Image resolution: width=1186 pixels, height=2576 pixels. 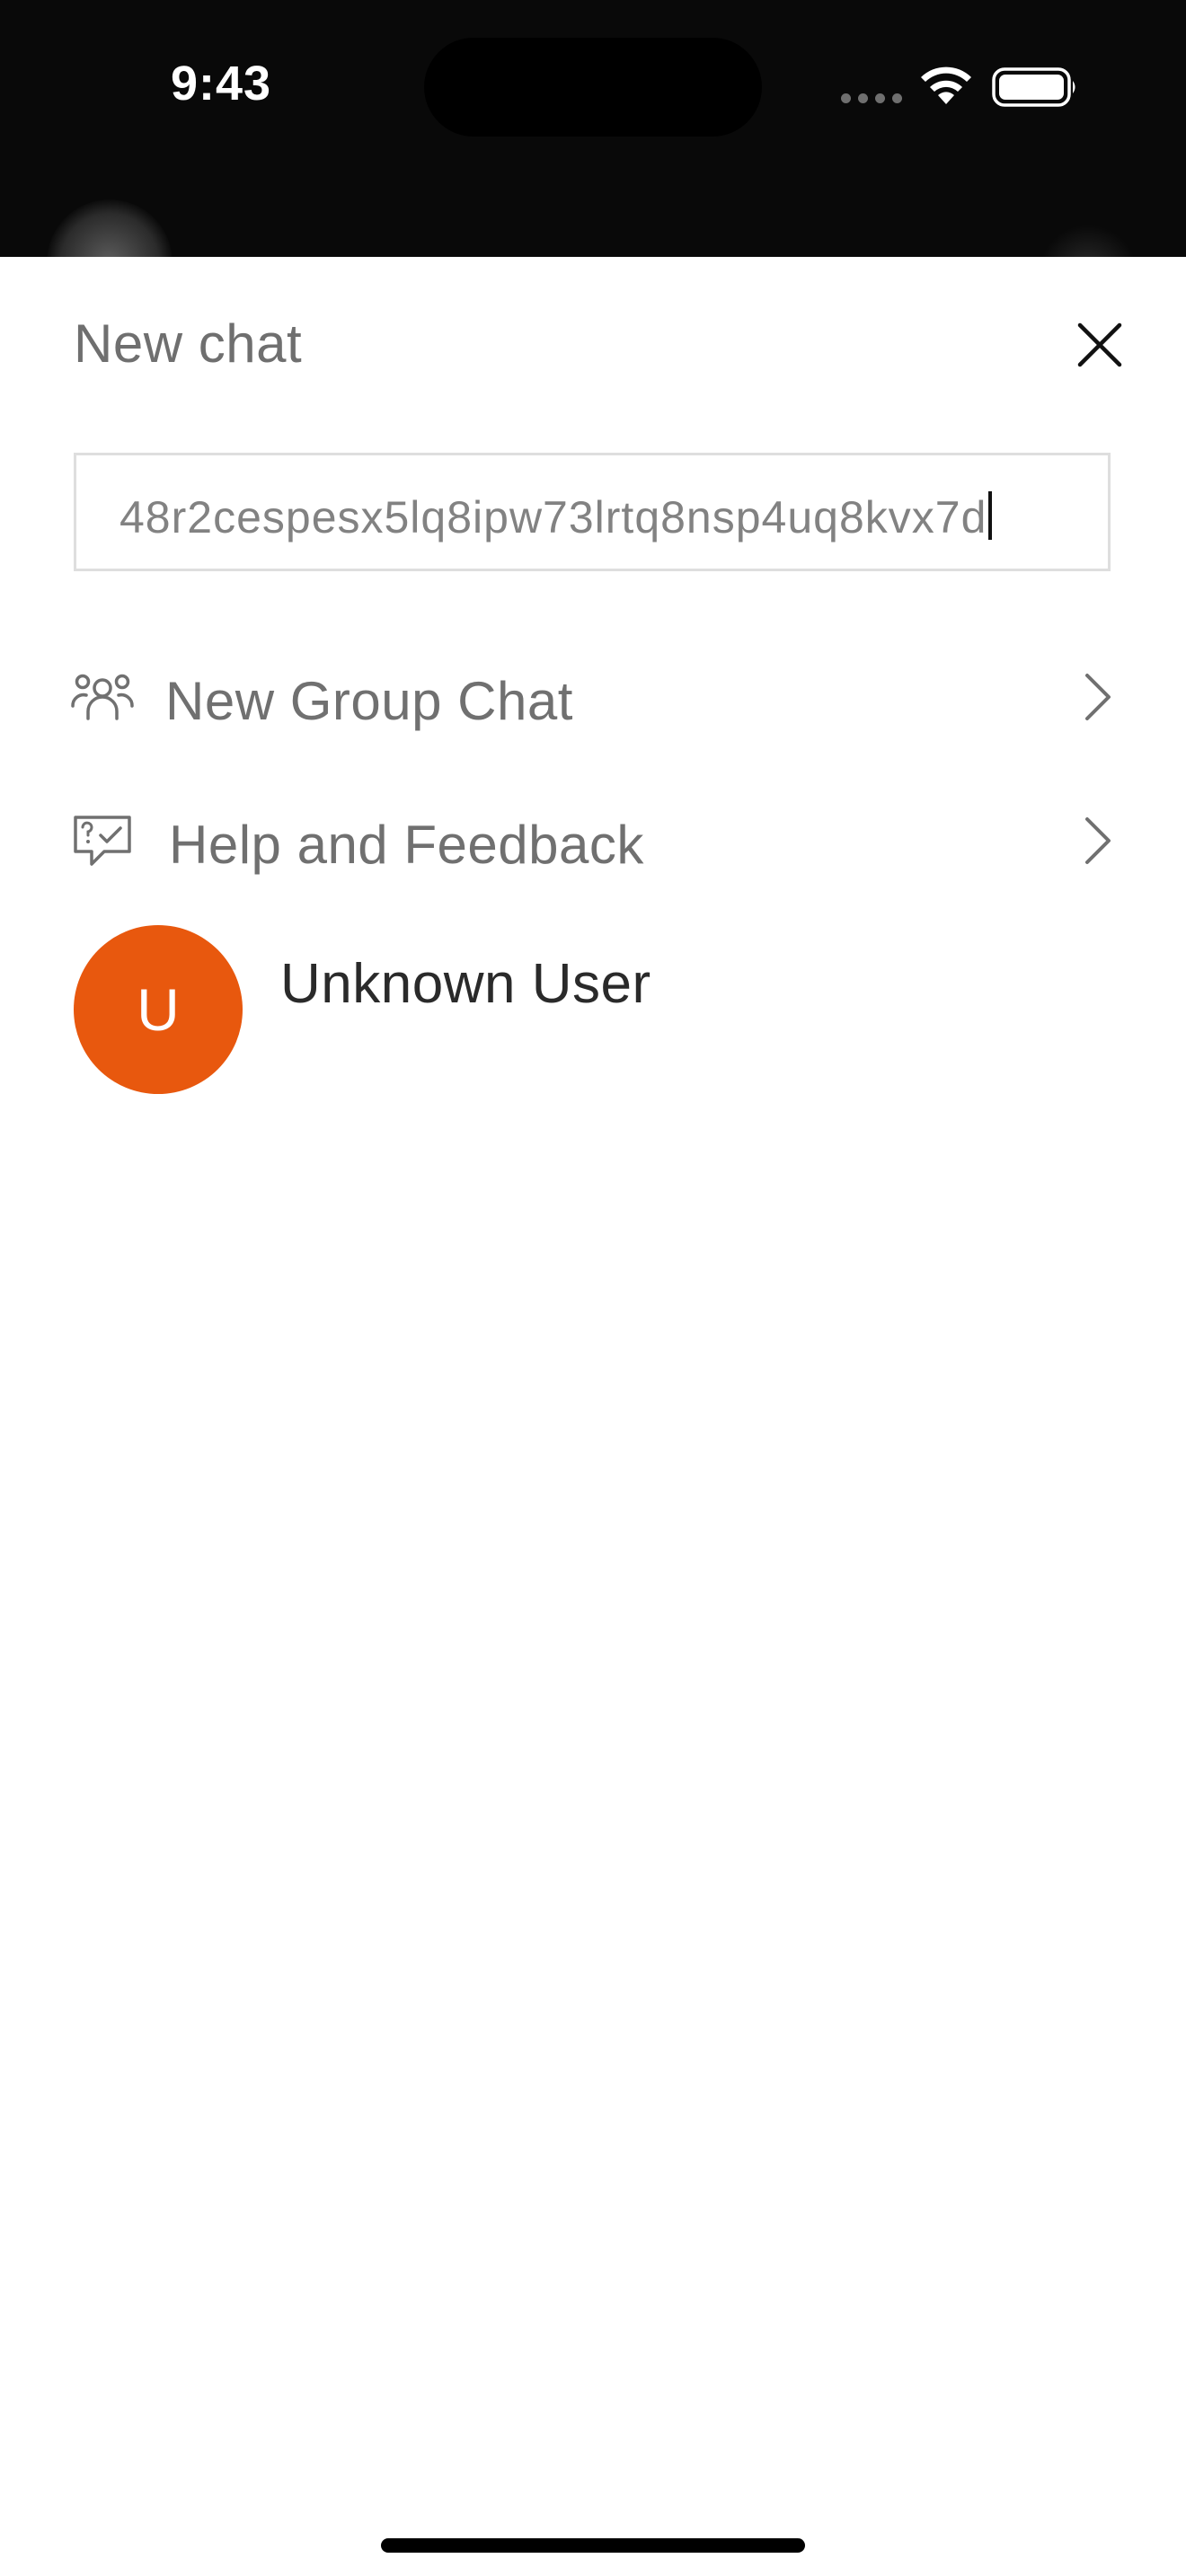 What do you see at coordinates (1033, 87) in the screenshot?
I see `battery-icon` at bounding box center [1033, 87].